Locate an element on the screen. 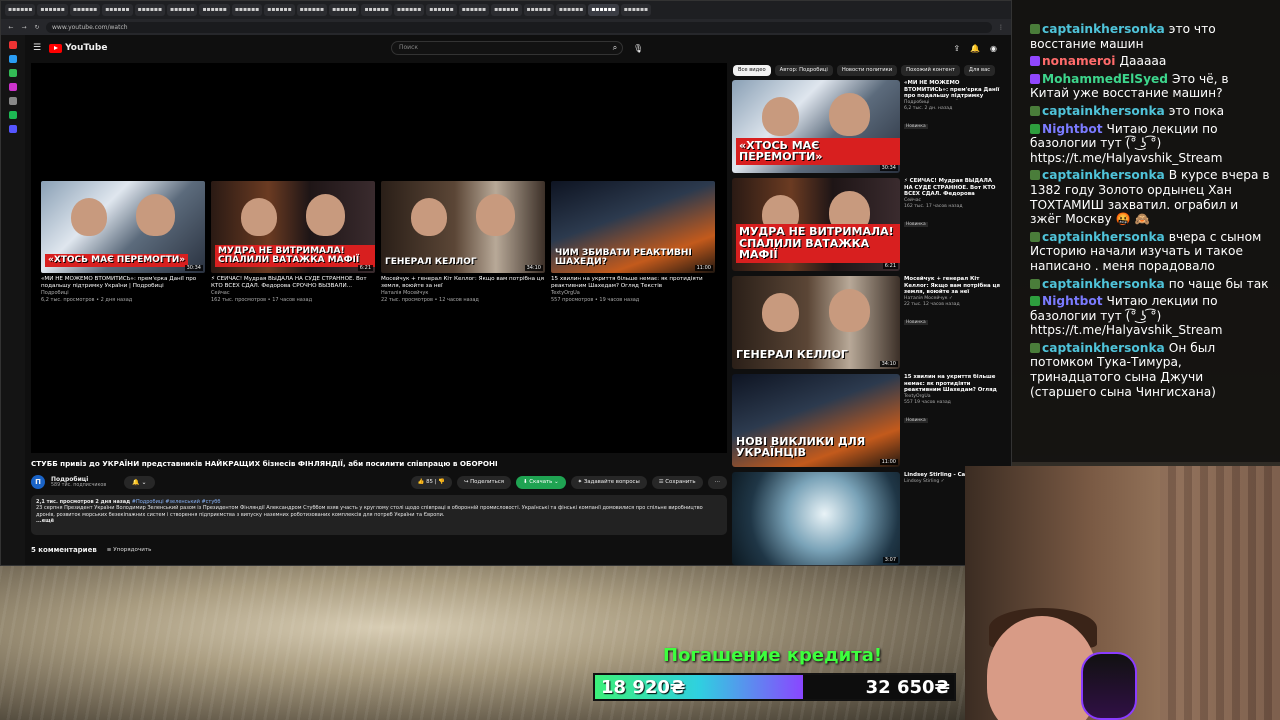  reload-icon: ↻ is located at coordinates (37, 27).